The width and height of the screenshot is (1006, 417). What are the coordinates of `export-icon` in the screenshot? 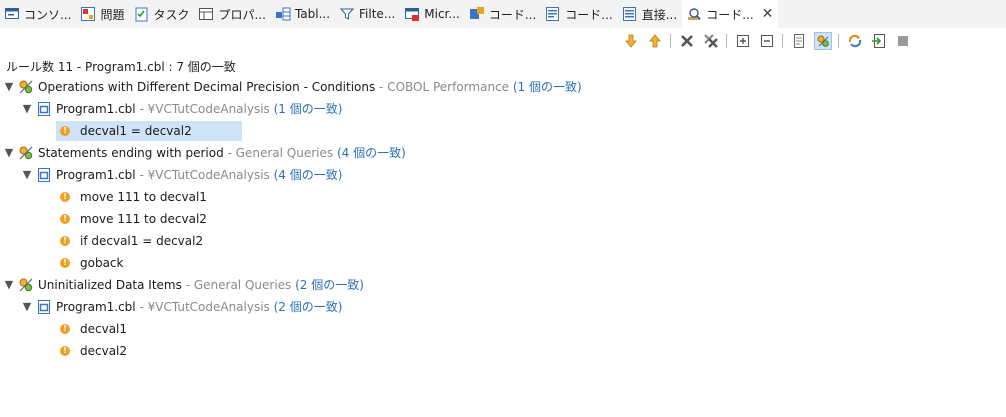 It's located at (879, 41).